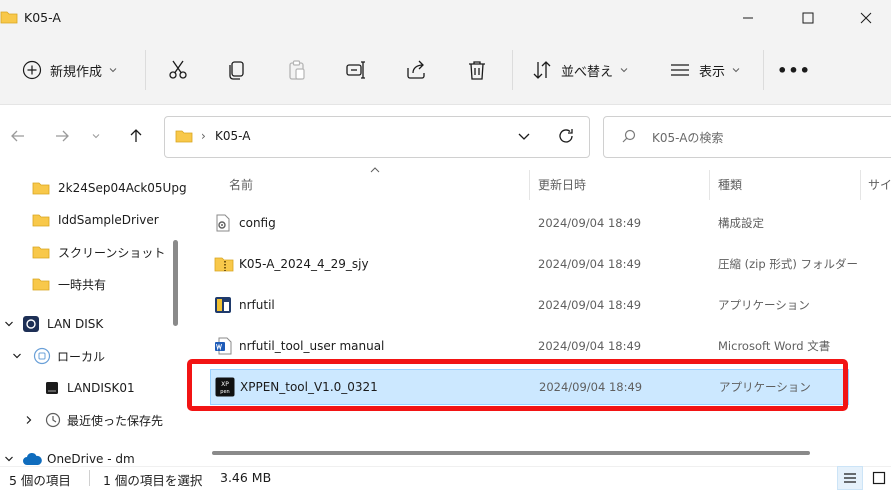  Describe the element at coordinates (528, 223) in the screenshot. I see `file-row: config 2024/09/04 18:49 構成設定` at that location.